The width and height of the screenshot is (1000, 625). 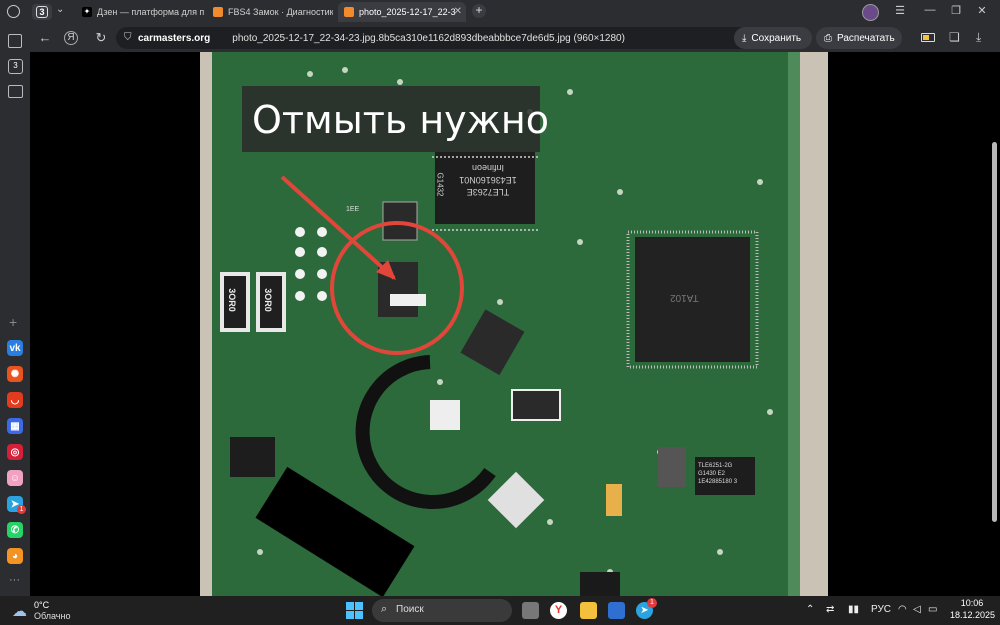 I want to click on tab-title: photo_2025-12-17_22-3, so click(x=407, y=12).